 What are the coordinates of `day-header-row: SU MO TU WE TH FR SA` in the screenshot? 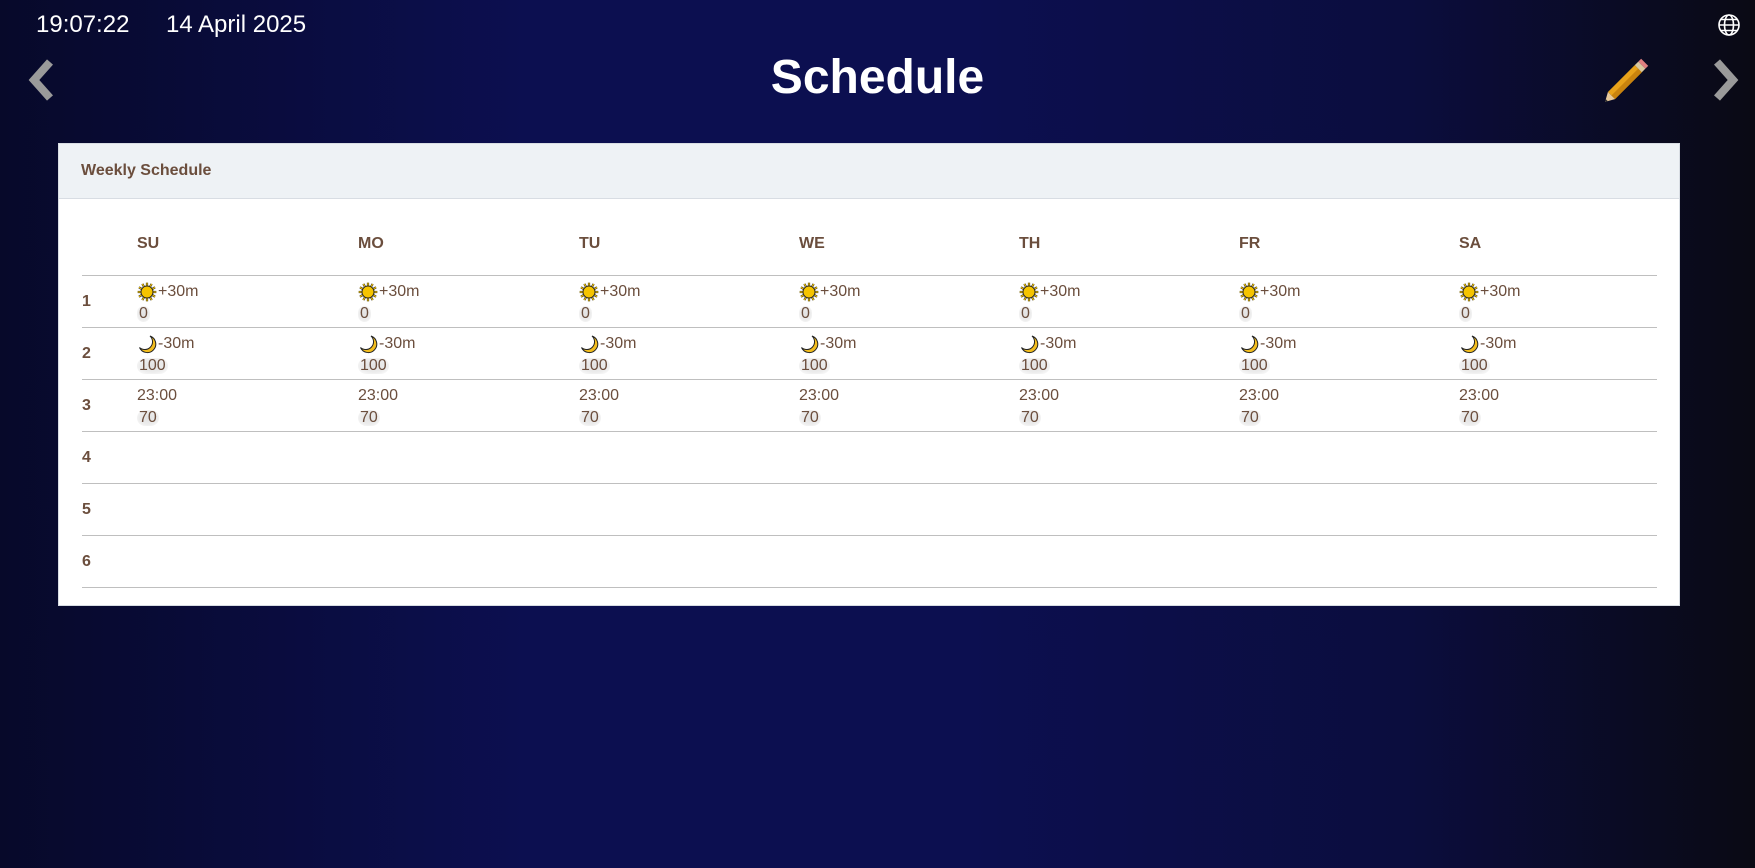 It's located at (869, 237).